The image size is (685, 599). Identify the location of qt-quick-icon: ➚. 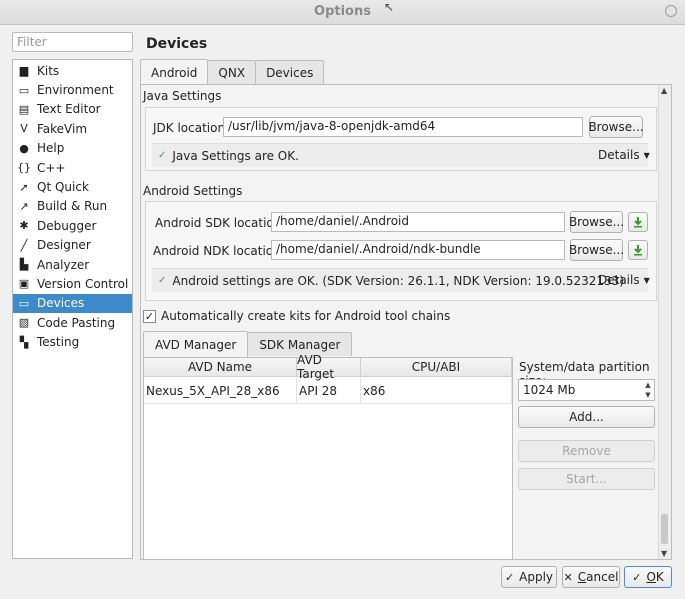
(24, 187).